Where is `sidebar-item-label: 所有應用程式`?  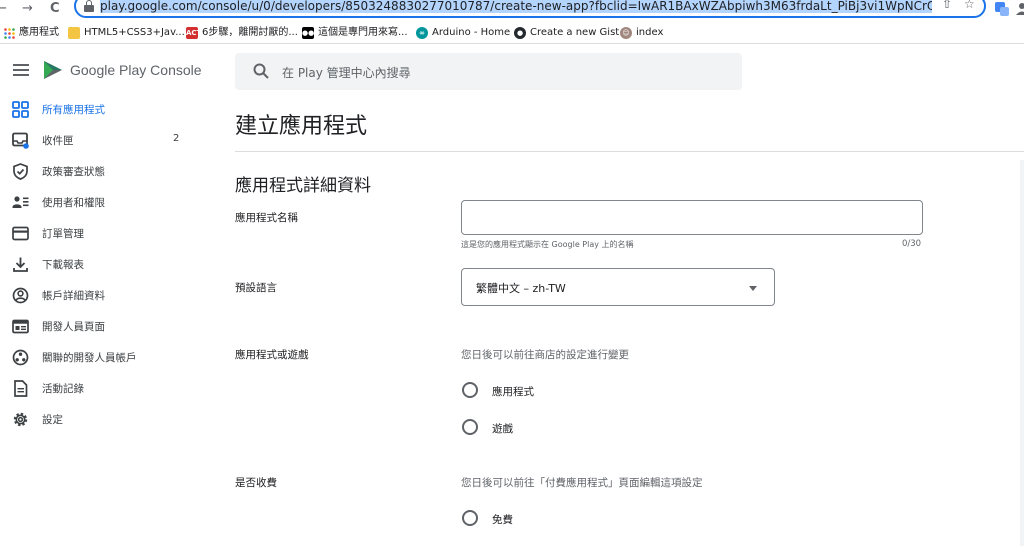
sidebar-item-label: 所有應用程式 is located at coordinates (73, 110).